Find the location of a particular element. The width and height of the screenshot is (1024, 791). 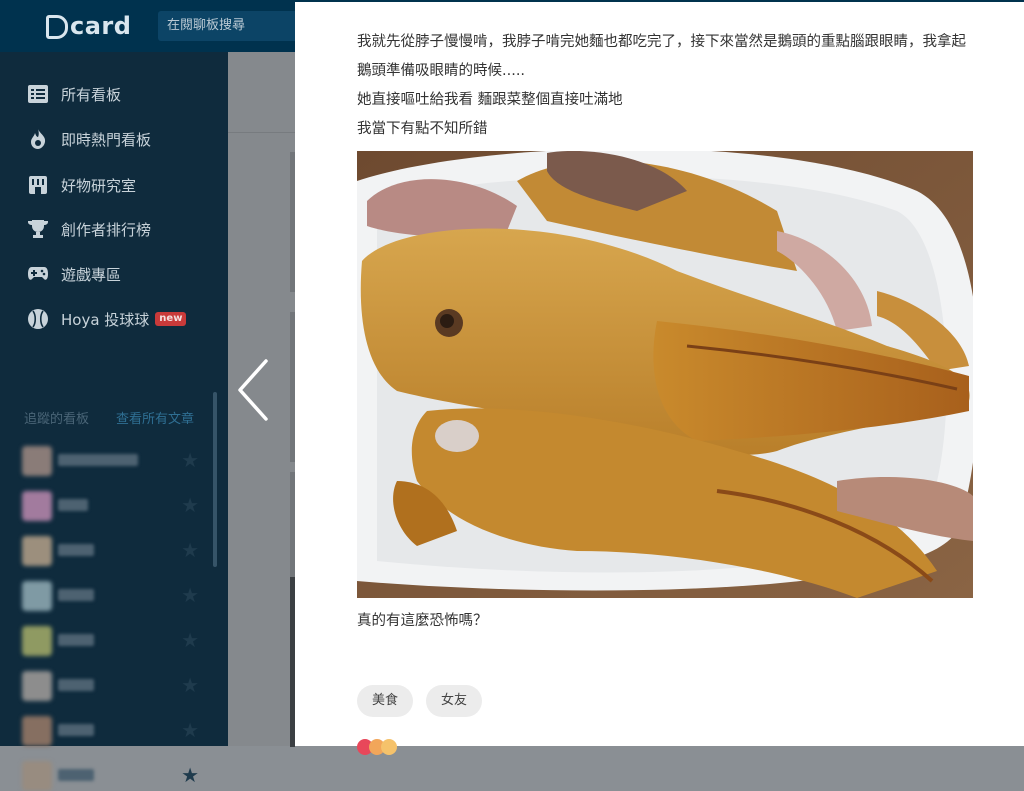

sidebar-scrollbar is located at coordinates (215, 479).